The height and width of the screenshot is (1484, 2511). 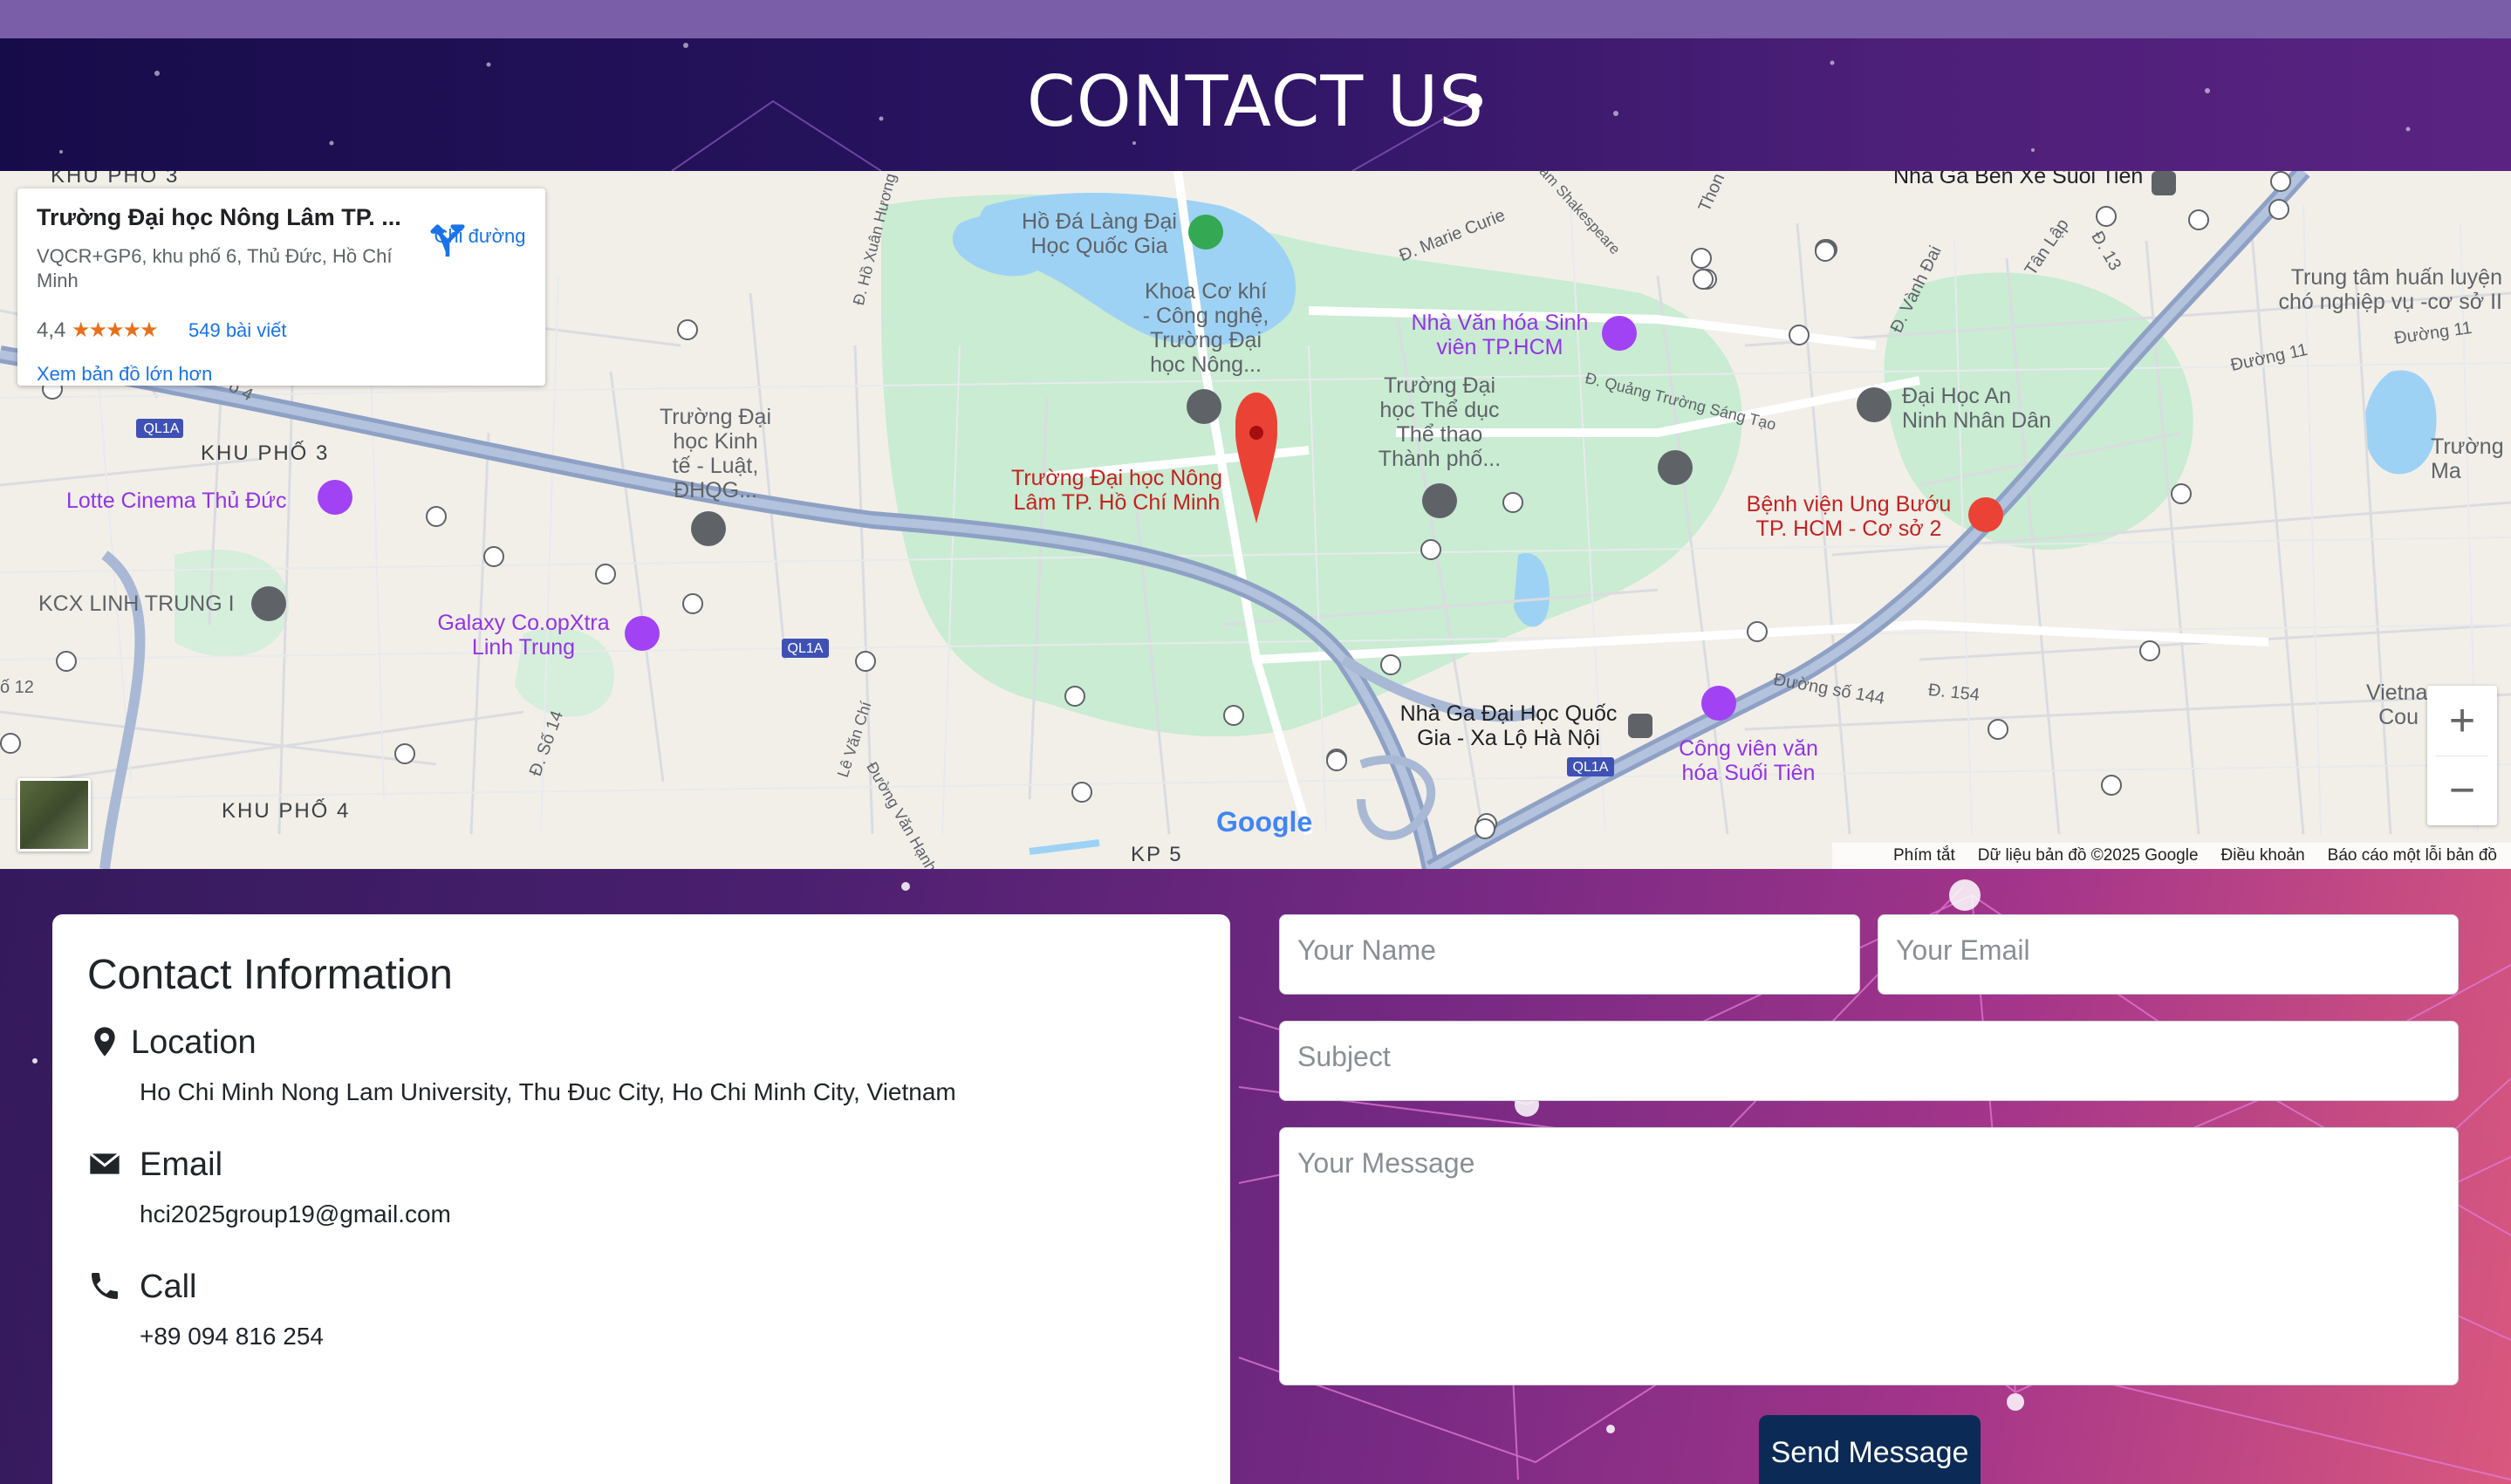 I want to click on directions-icon, so click(x=447, y=240).